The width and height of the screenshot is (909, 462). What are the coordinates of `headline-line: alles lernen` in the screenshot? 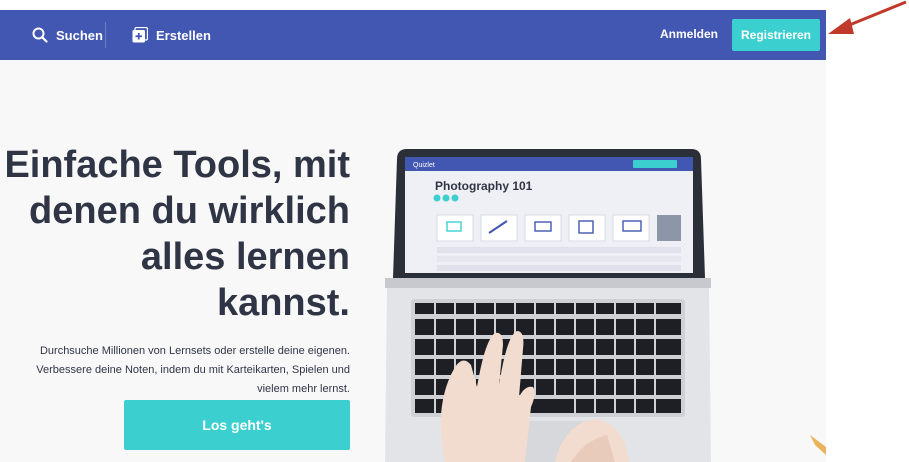 It's located at (245, 257).